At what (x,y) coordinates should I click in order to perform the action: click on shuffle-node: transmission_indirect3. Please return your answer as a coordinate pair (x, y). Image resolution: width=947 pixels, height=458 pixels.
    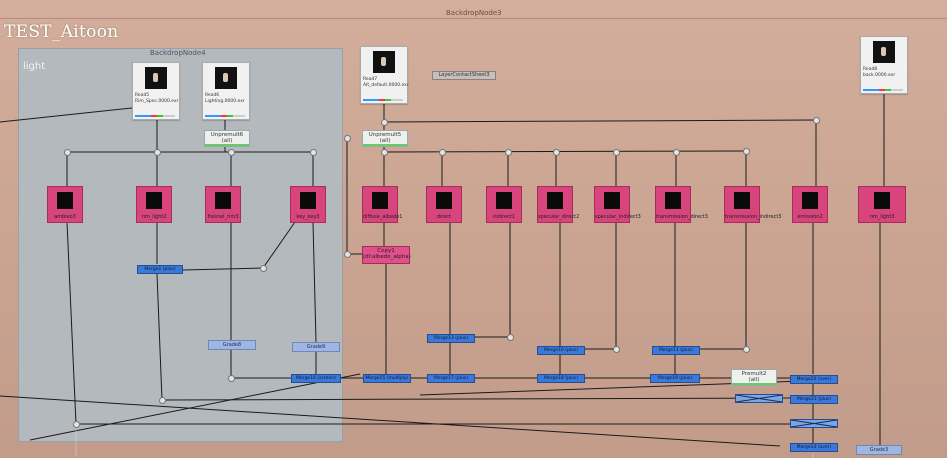
    Looking at the image, I should click on (753, 204).